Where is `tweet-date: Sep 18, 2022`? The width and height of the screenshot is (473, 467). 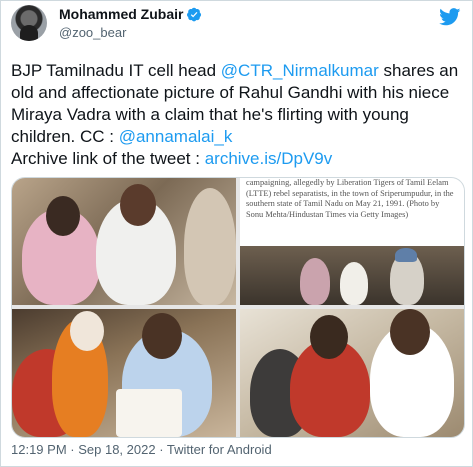 tweet-date: Sep 18, 2022 is located at coordinates (116, 449).